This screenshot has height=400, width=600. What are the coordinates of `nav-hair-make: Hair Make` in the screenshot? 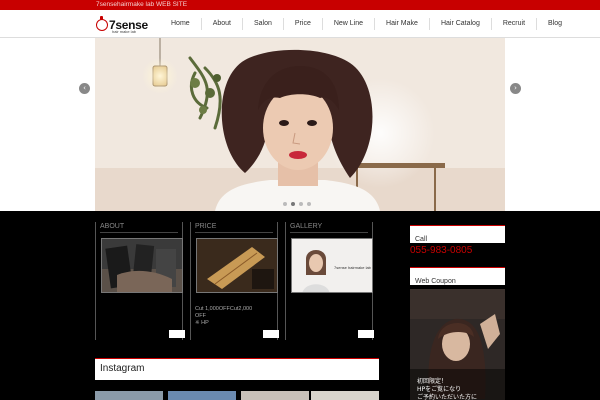 It's located at (401, 24).